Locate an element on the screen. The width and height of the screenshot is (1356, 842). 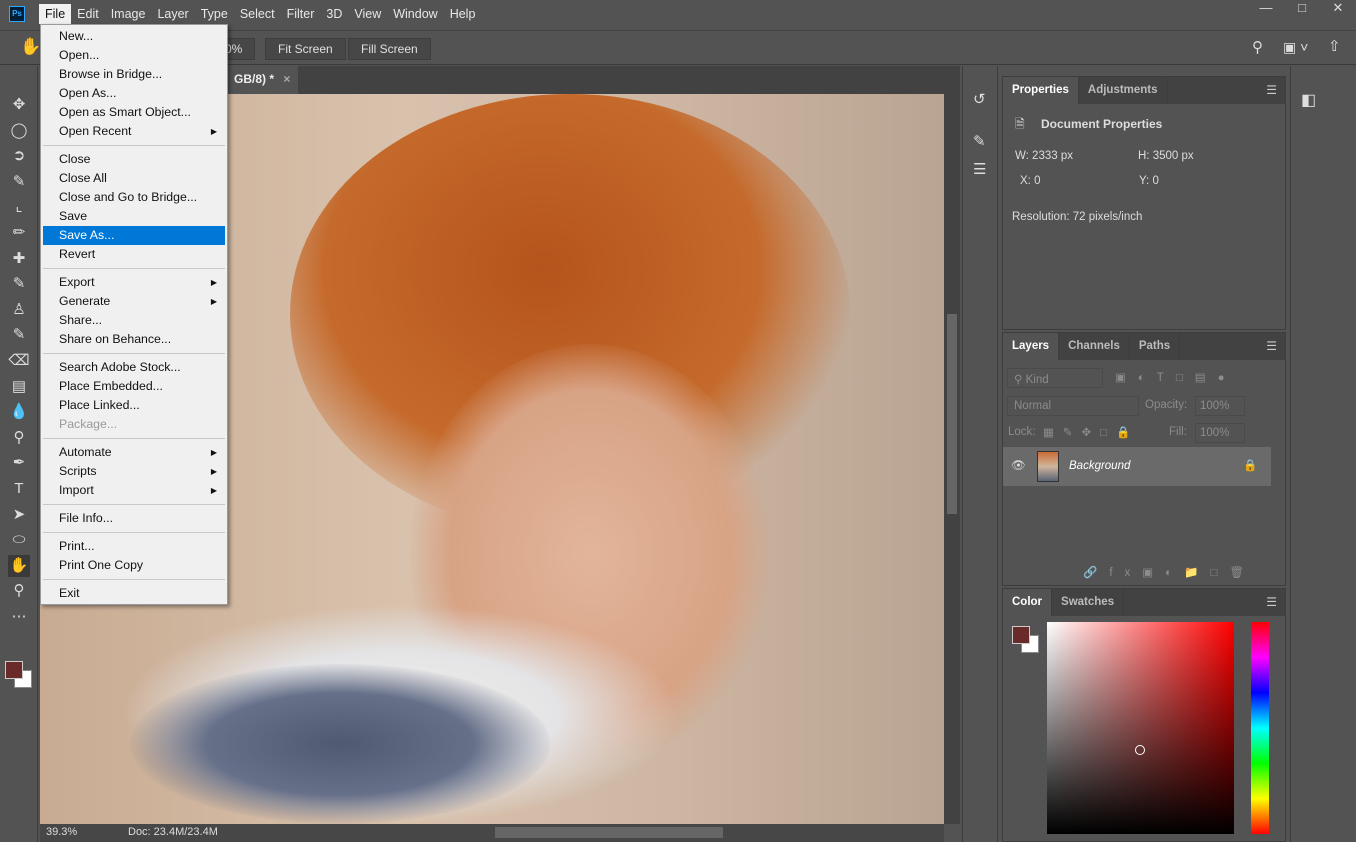
maximize-button: □ is located at coordinates (1302, 9).